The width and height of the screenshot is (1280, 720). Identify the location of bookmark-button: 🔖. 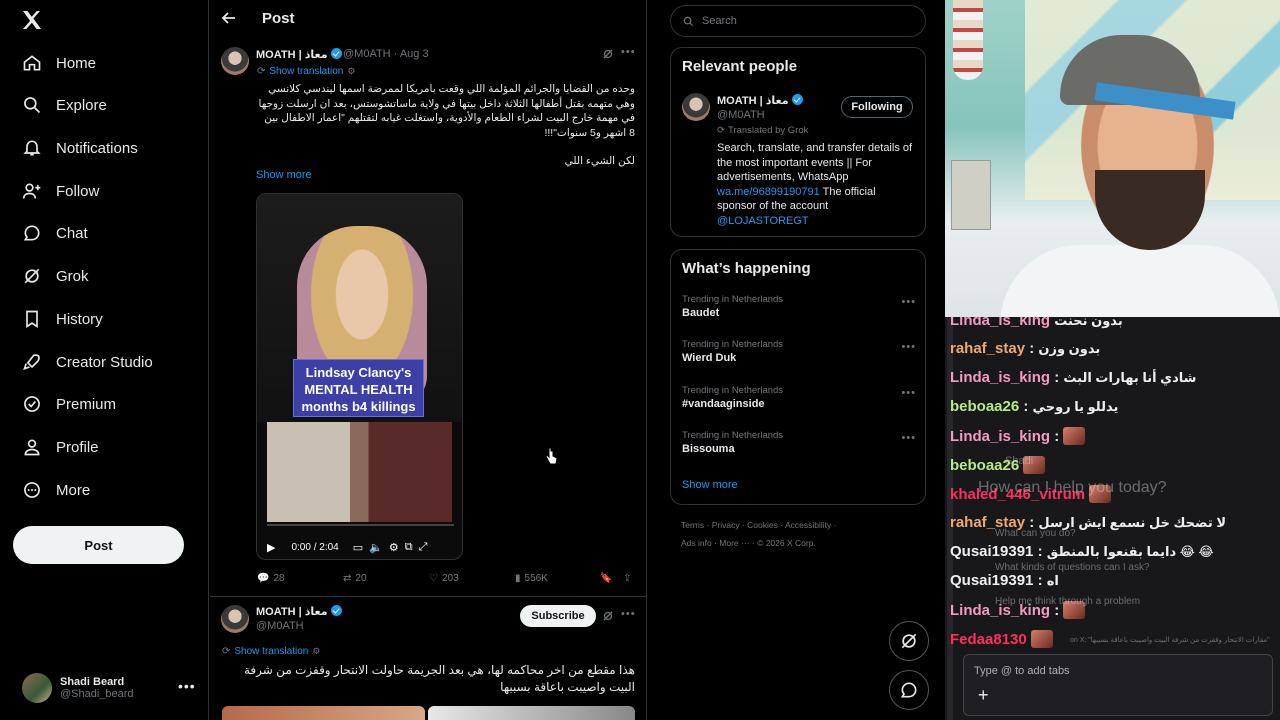
(606, 578).